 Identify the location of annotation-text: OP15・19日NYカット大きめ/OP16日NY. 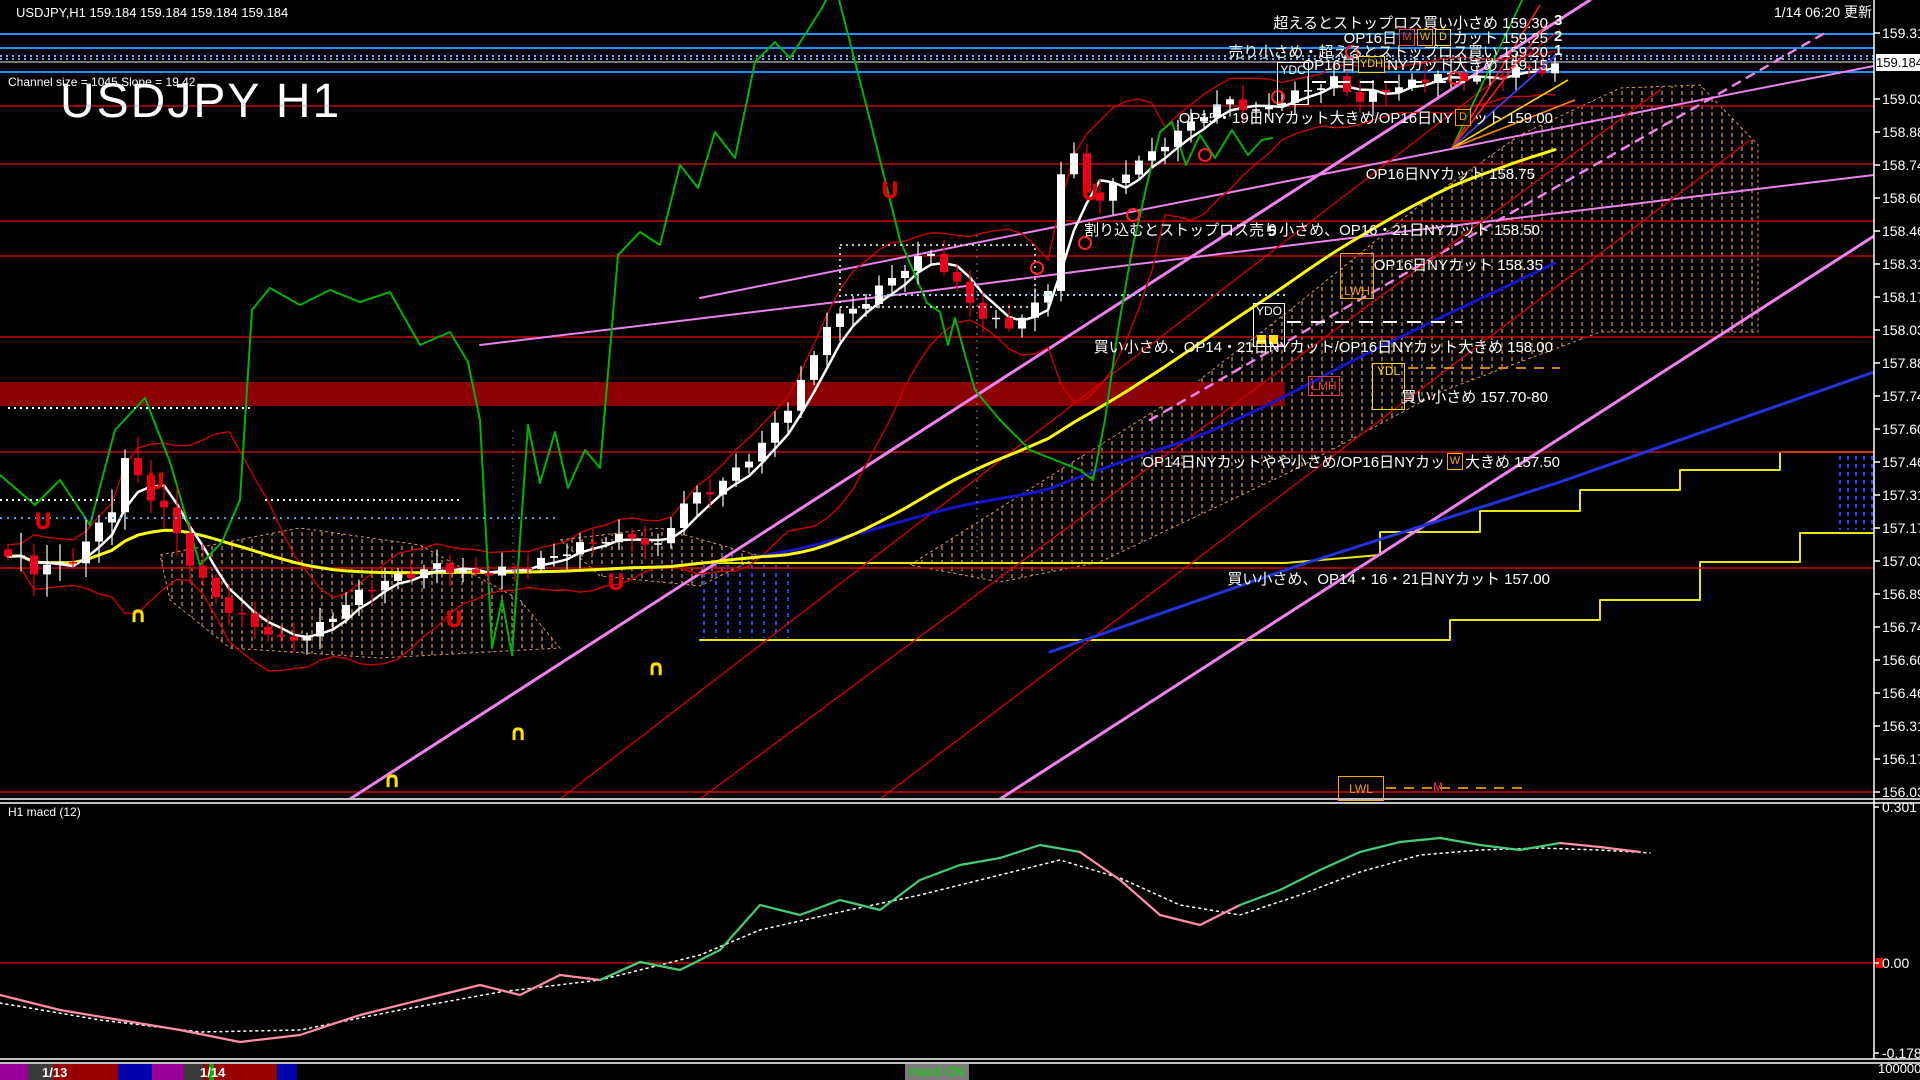
(1315, 118).